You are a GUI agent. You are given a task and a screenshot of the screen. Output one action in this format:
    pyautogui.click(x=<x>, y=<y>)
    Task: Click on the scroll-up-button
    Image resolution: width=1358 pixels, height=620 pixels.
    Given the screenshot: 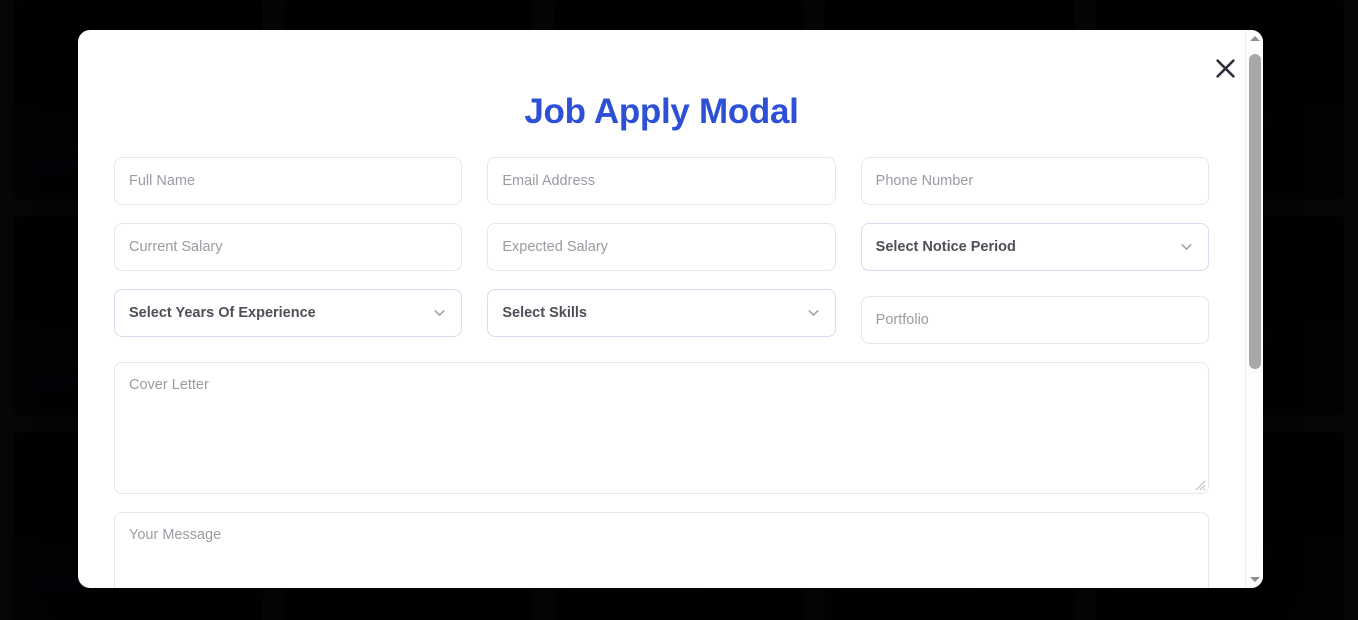 What is the action you would take?
    pyautogui.click(x=1254, y=38)
    